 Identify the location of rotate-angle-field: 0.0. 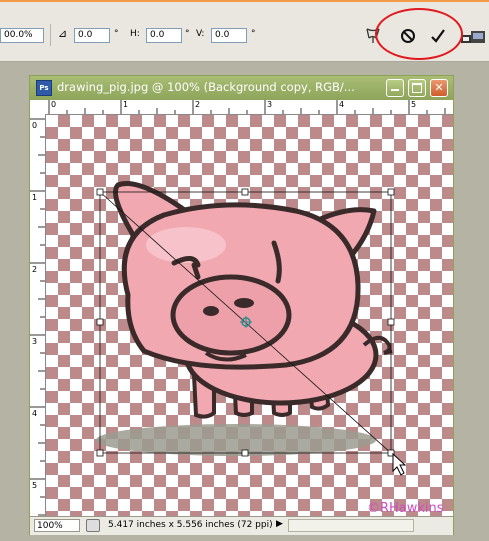
(92, 35).